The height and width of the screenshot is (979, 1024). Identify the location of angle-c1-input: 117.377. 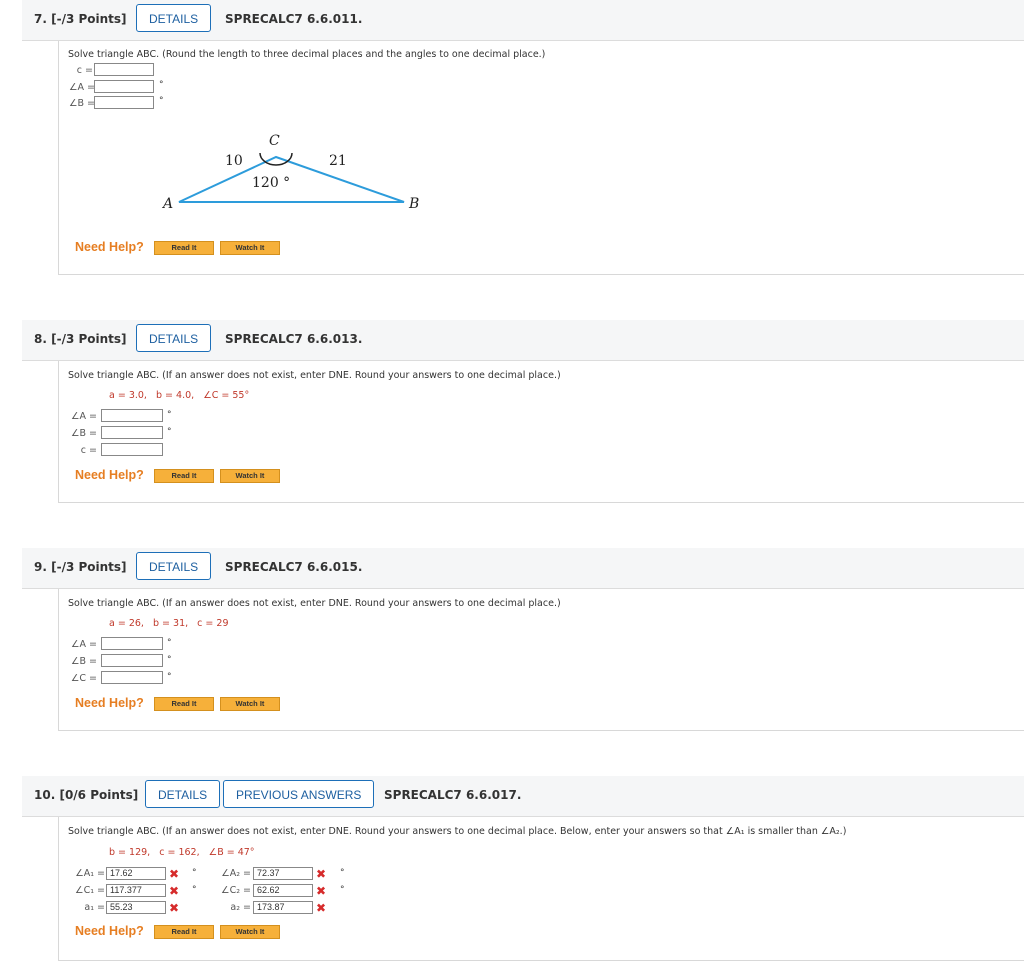
(136, 890).